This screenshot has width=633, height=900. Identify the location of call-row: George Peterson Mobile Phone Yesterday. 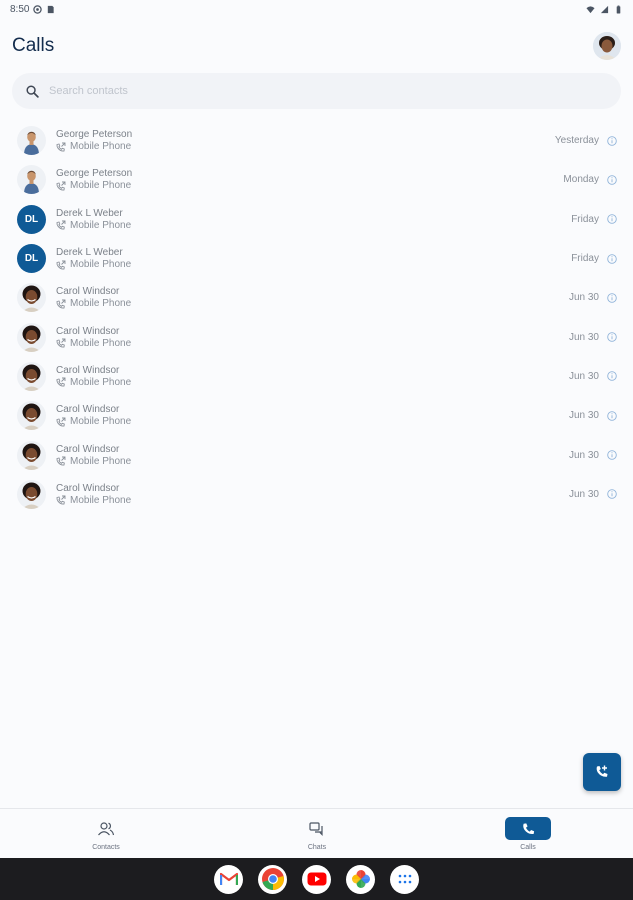
(316, 140).